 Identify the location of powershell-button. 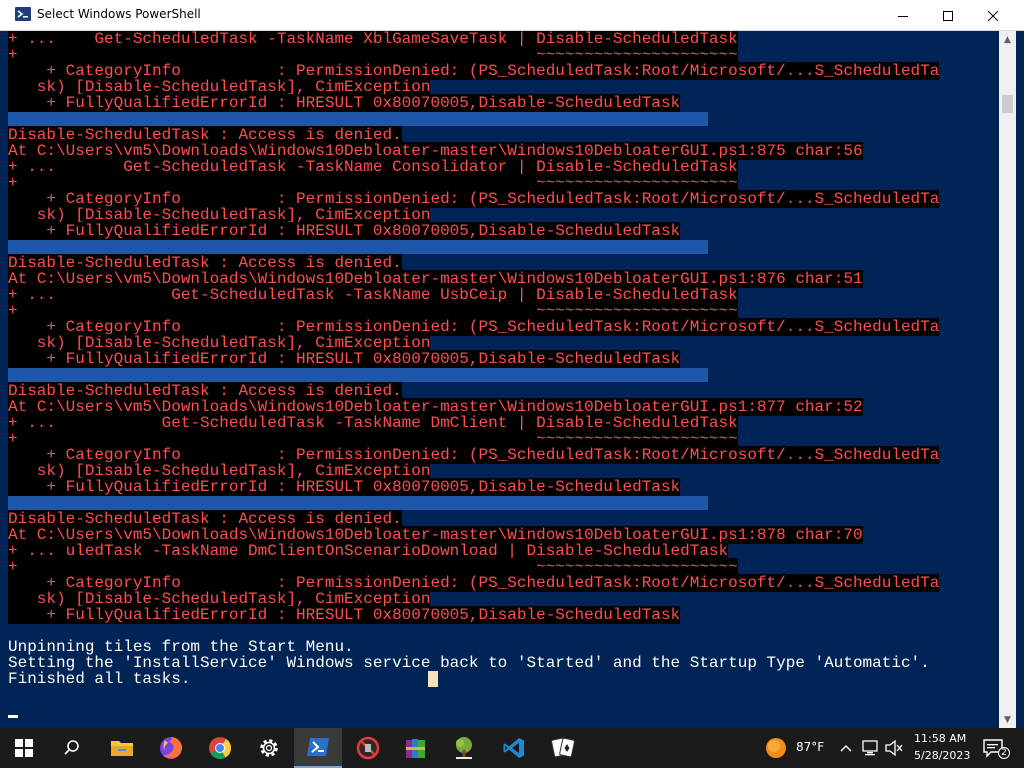
(318, 748).